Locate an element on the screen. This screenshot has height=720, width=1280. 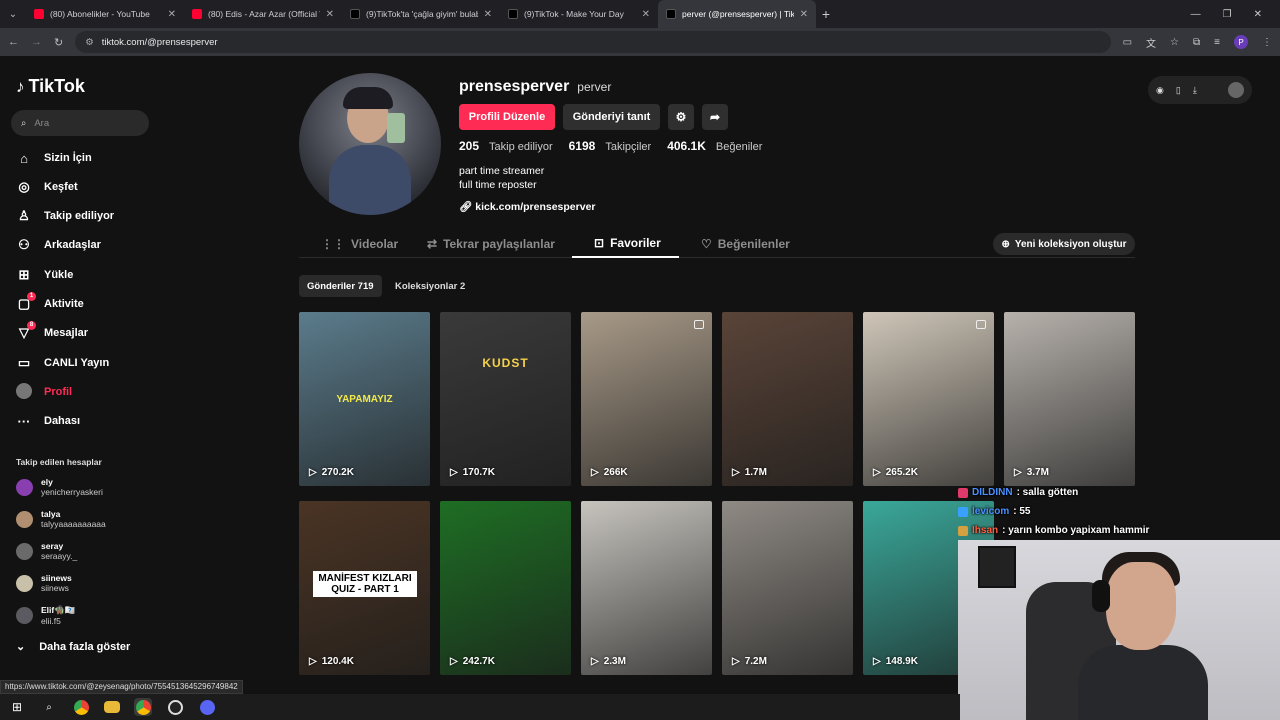
translate-icon: 文 is located at coordinates (1151, 42).